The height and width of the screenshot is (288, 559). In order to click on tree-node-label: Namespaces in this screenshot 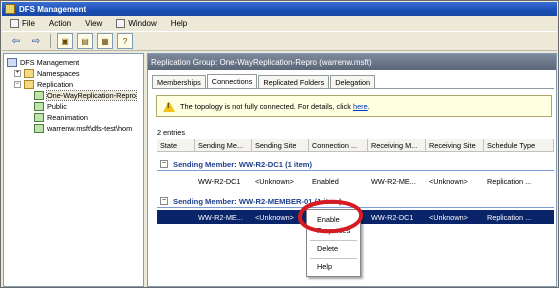, I will do `click(58, 73)`.